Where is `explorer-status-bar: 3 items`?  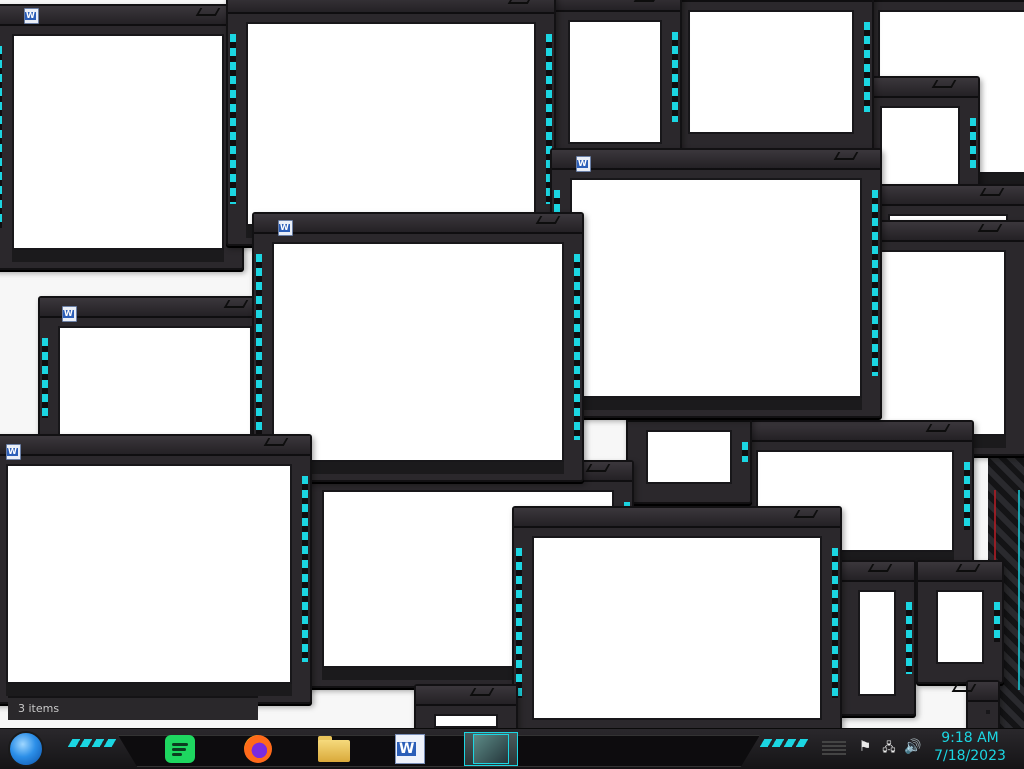
explorer-status-bar: 3 items is located at coordinates (133, 708).